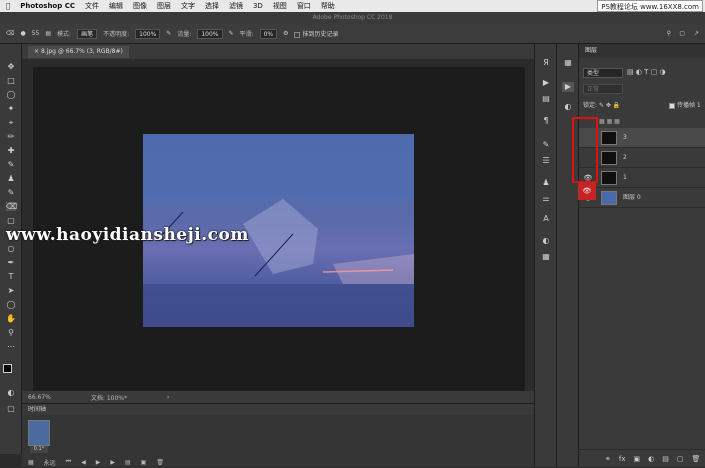 The height and width of the screenshot is (468, 705). What do you see at coordinates (31, 462) in the screenshot?
I see `convert-timeline-icon: ▦` at bounding box center [31, 462].